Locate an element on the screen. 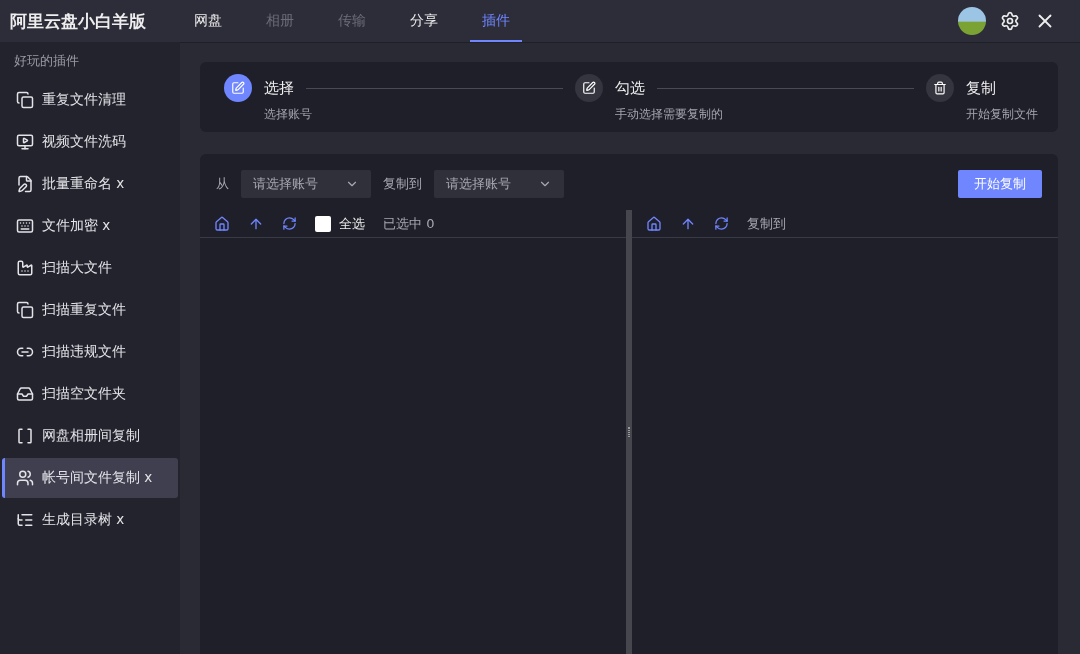 The height and width of the screenshot is (654, 1080). app-title: 阿里云盘小白羊版 is located at coordinates (78, 21).